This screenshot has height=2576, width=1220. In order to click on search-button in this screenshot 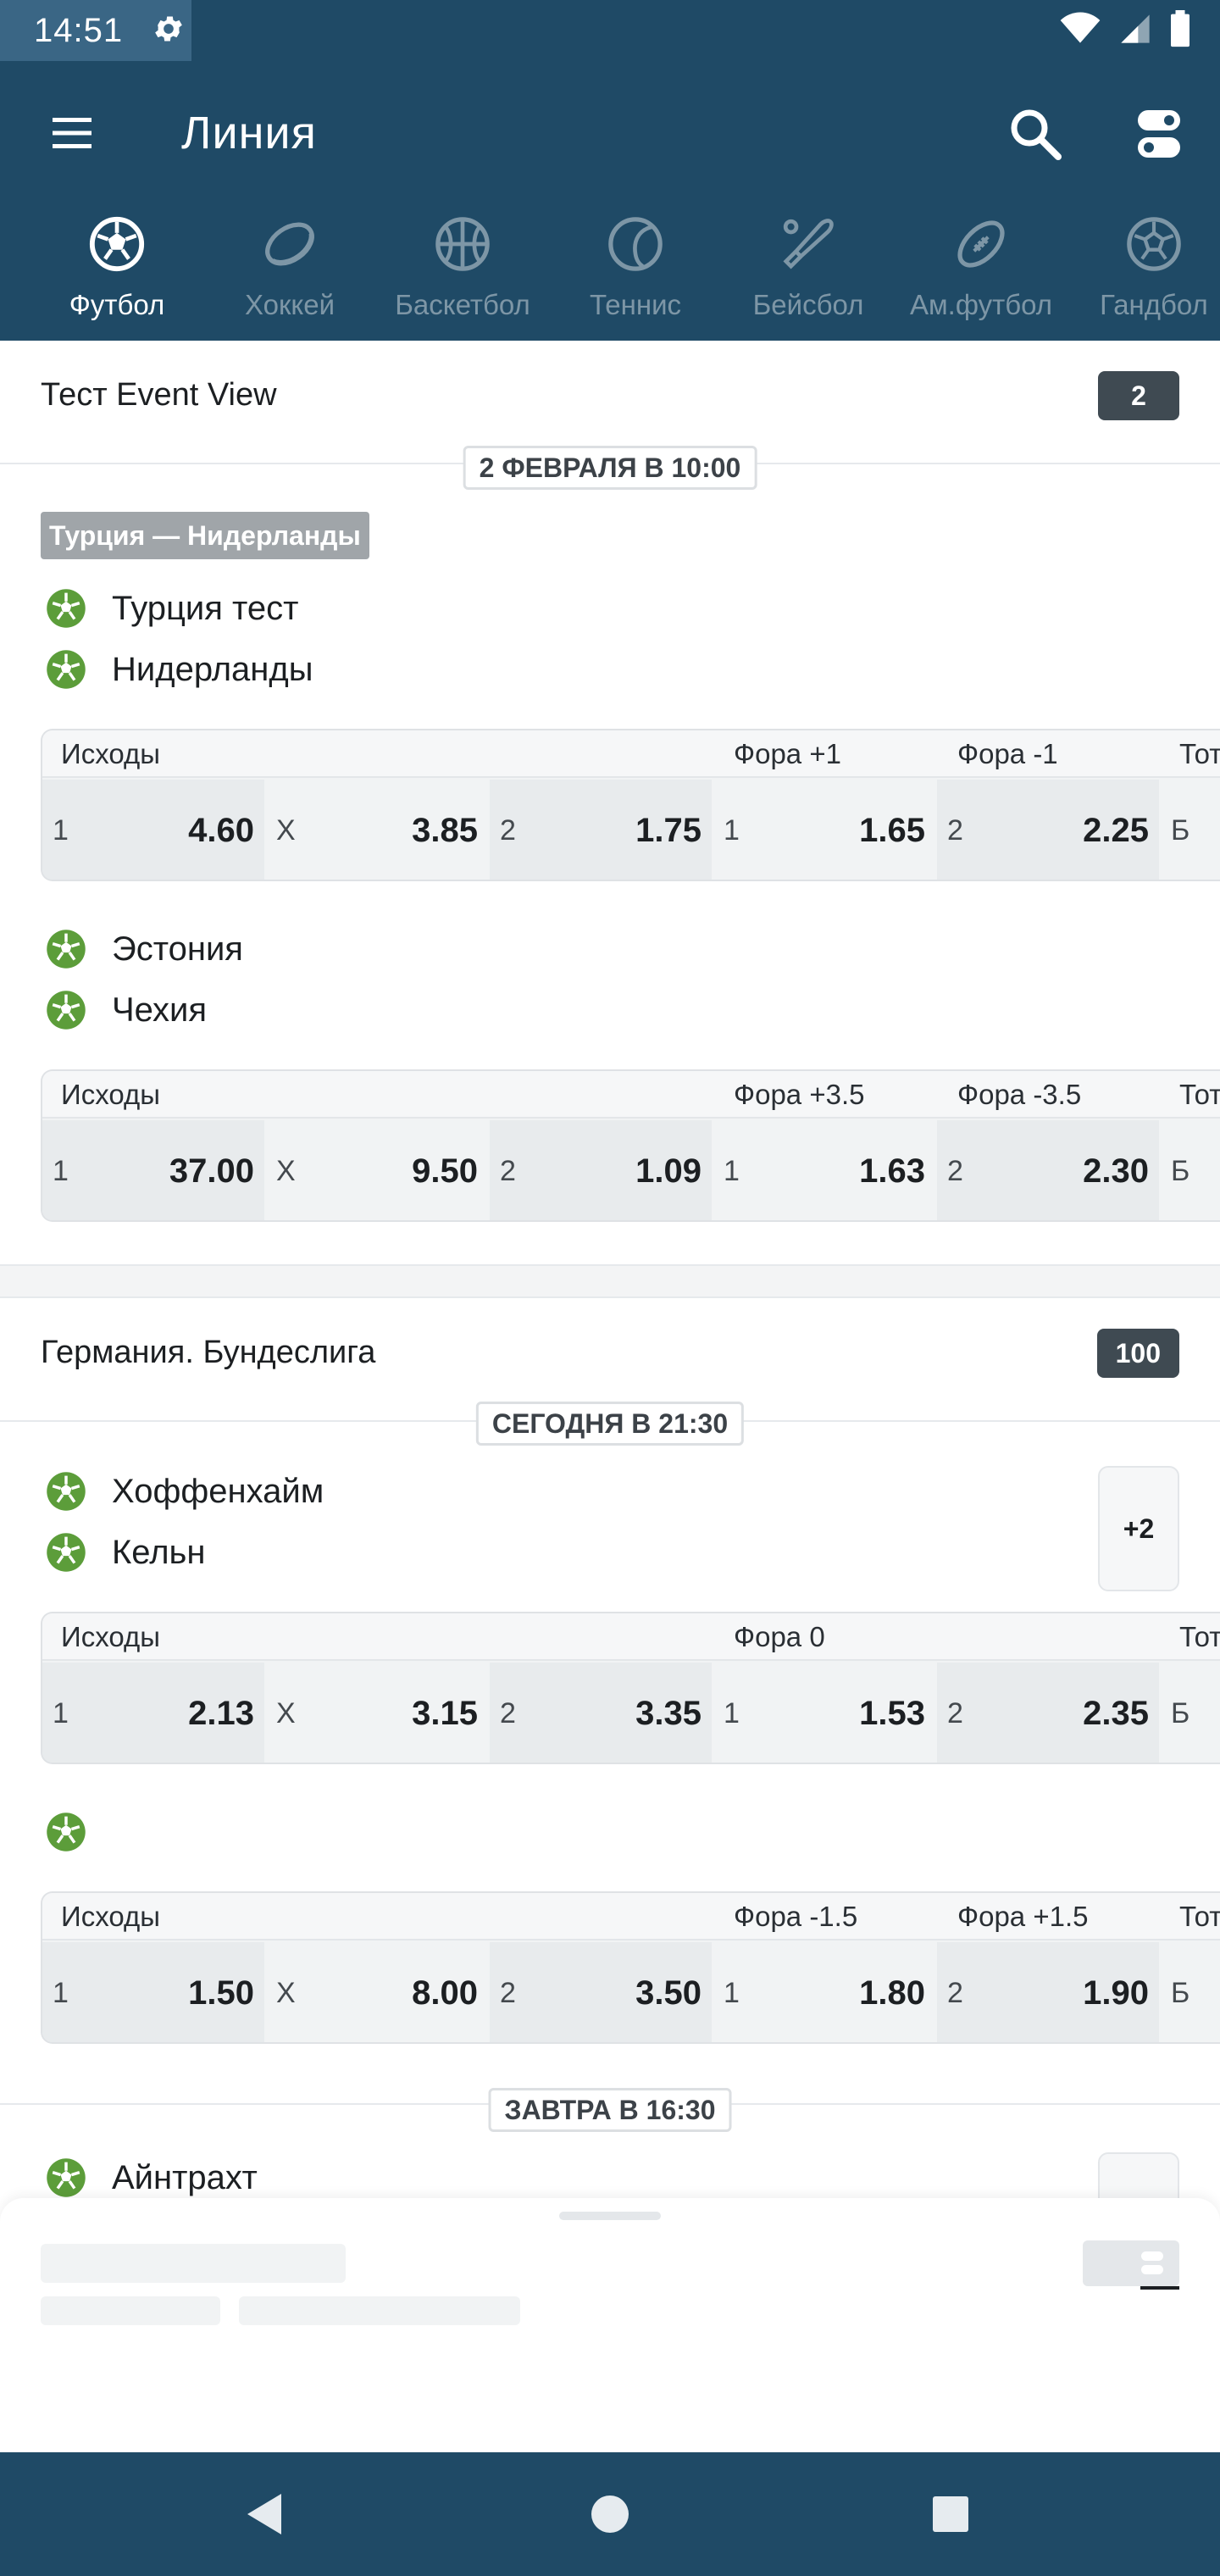, I will do `click(1035, 134)`.